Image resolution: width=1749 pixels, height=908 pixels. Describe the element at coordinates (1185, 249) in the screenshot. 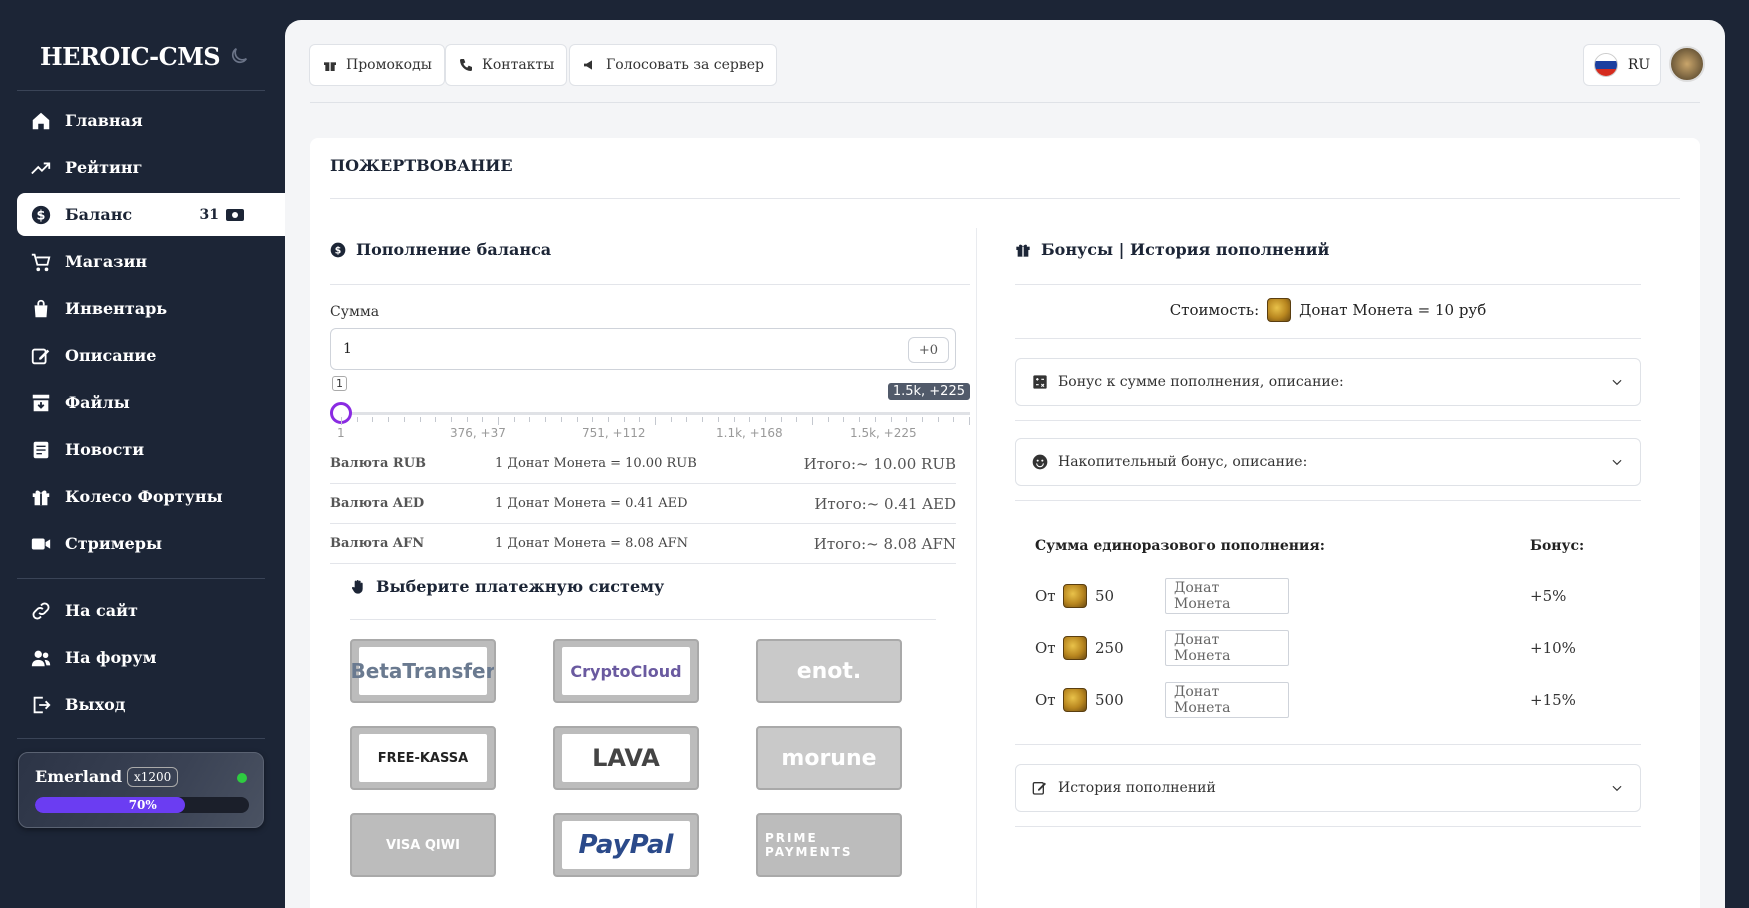

I see `bonus-title-text: Бонусы | История пополнений` at that location.